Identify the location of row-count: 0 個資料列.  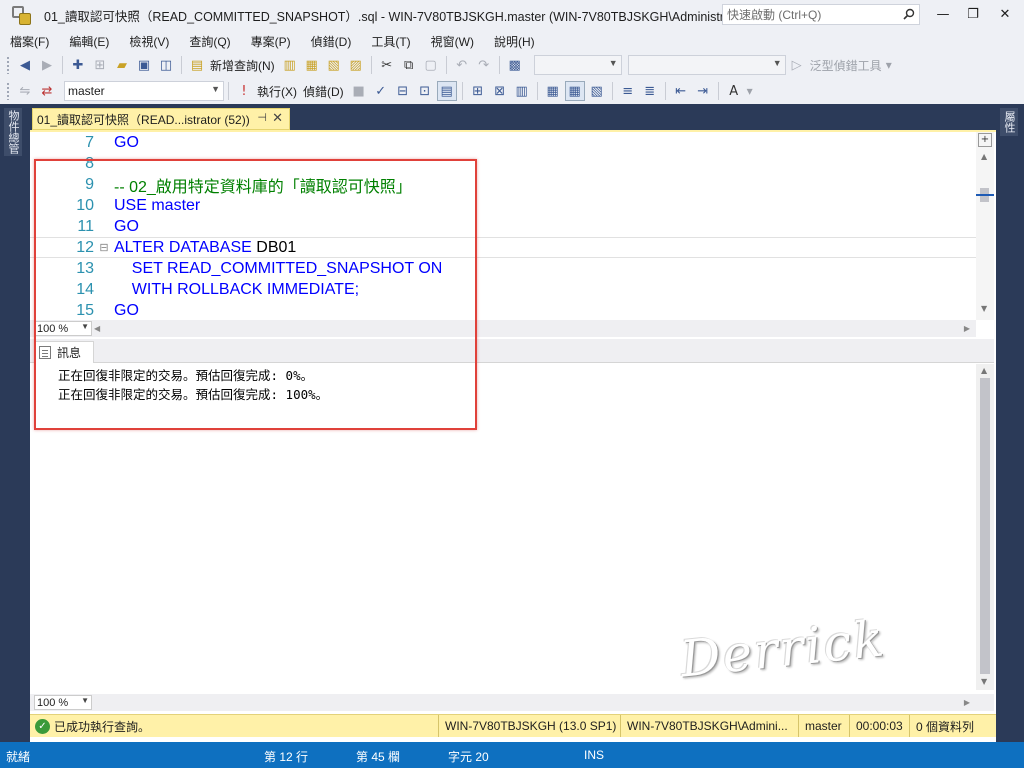
(941, 726).